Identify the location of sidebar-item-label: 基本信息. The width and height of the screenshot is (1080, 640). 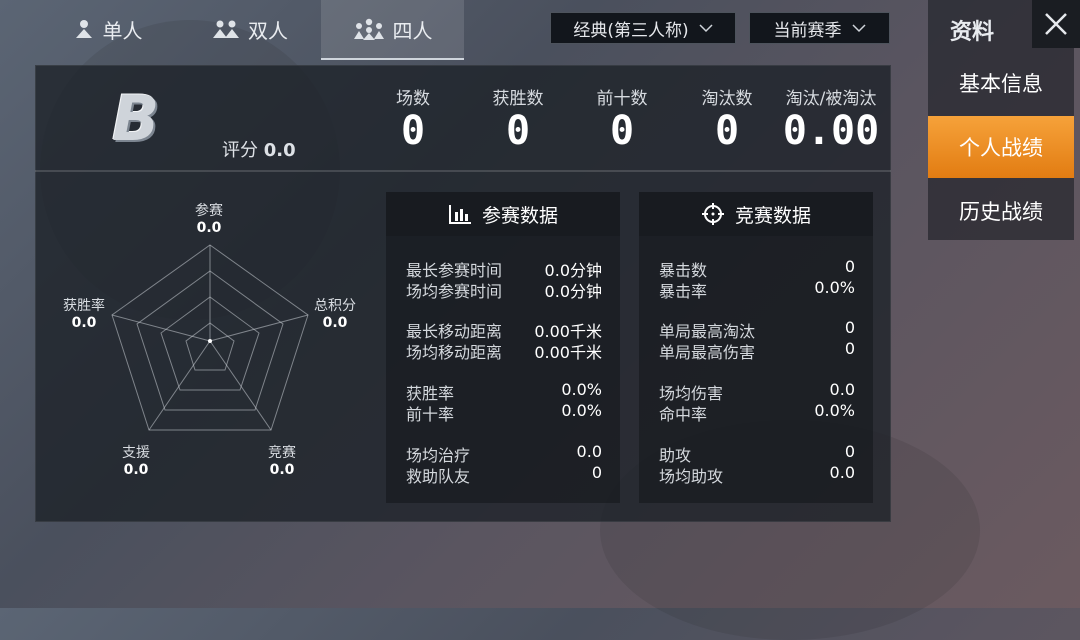
(1001, 84).